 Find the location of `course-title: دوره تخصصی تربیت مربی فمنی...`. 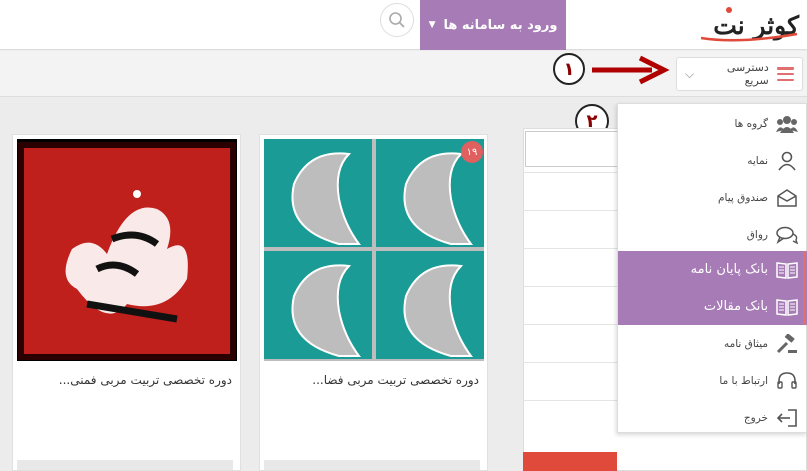

course-title: دوره تخصصی تربیت مربی فمنی... is located at coordinates (145, 380).